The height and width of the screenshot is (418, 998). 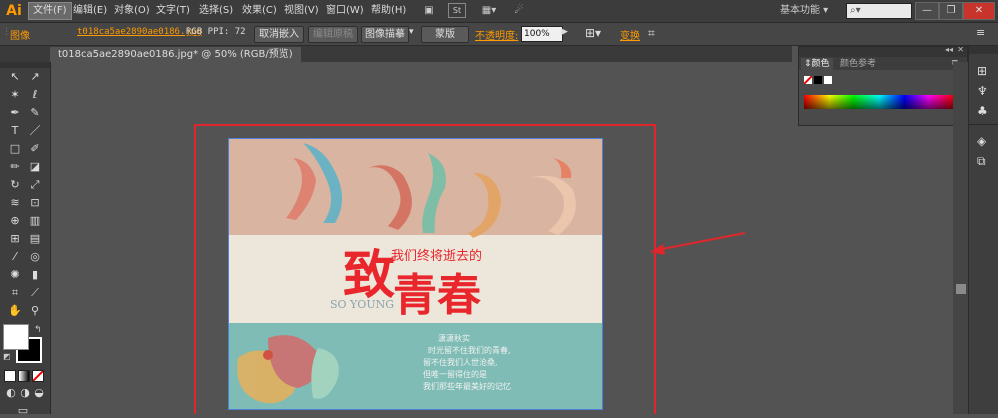 I want to click on slice-tool-icon: ⟋, so click(x=35, y=293).